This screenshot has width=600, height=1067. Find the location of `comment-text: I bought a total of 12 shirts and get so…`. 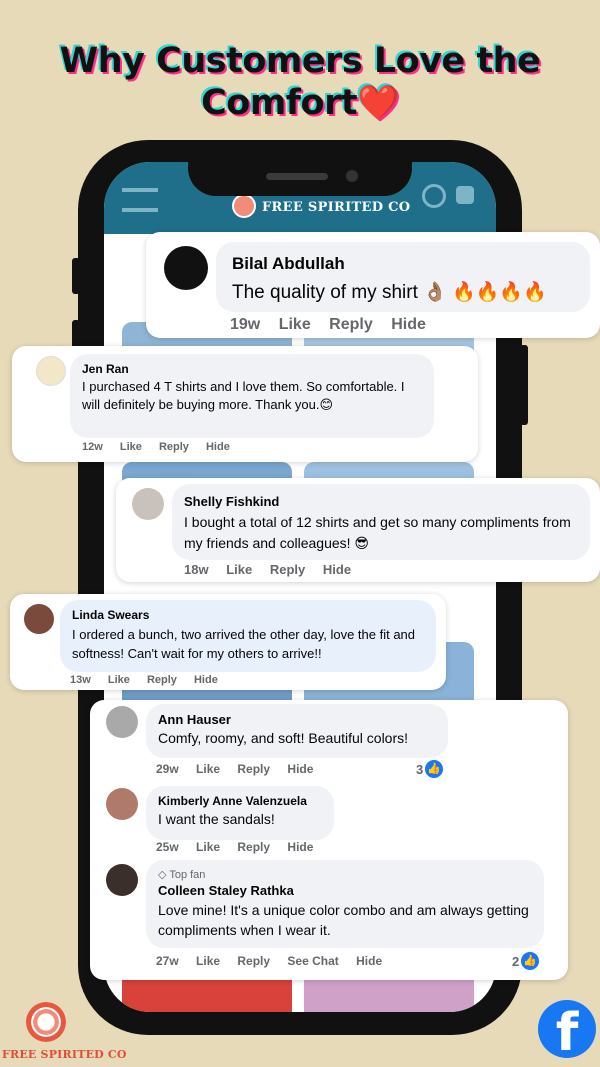

comment-text: I bought a total of 12 shirts and get so… is located at coordinates (377, 532).